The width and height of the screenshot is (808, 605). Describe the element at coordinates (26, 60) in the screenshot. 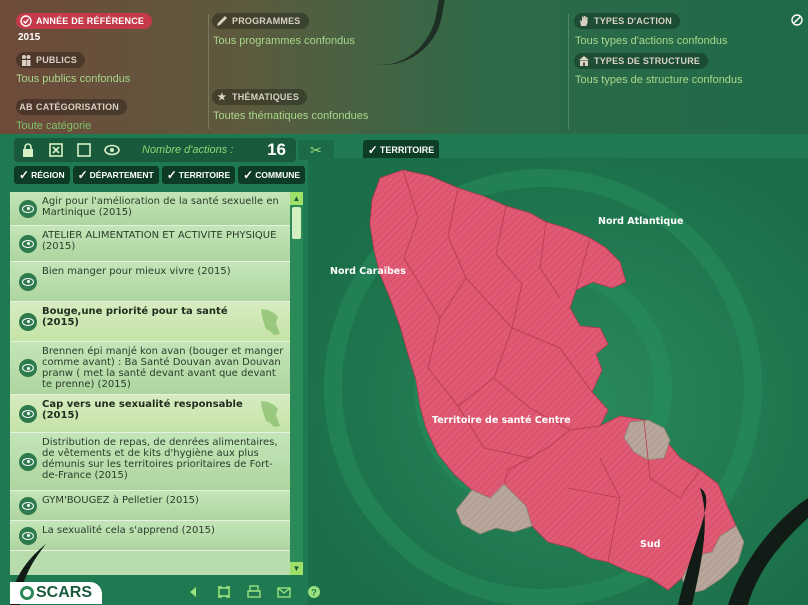

I see `people-icon` at that location.